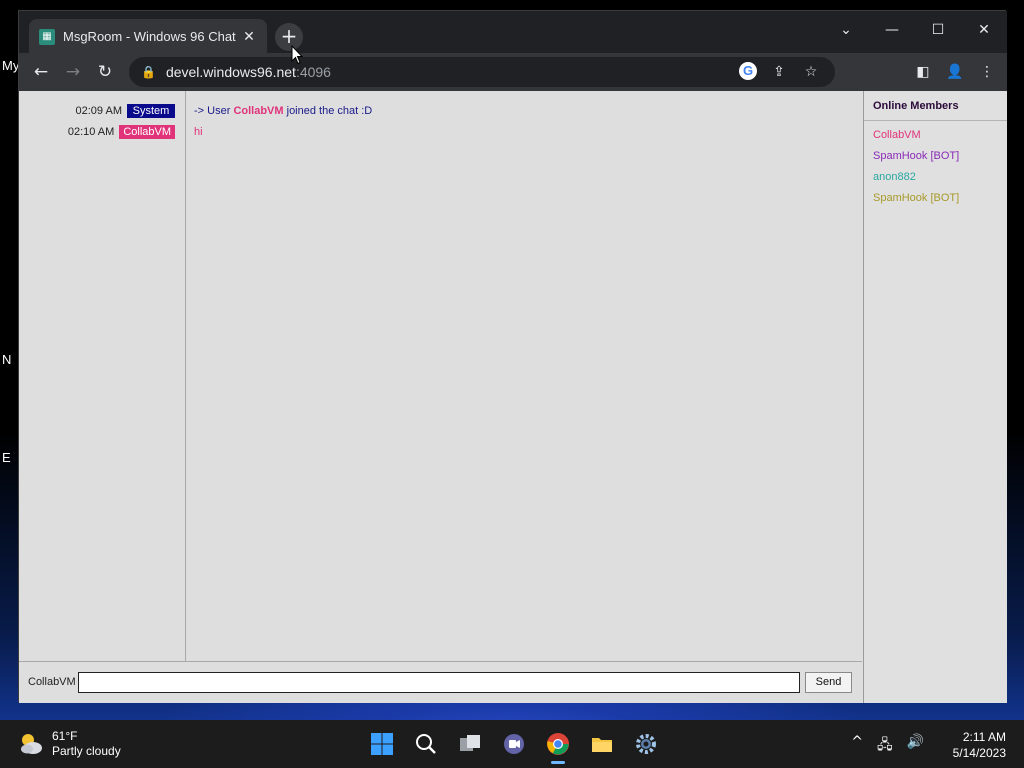 This screenshot has width=1024, height=768. What do you see at coordinates (148, 72) in the screenshot?
I see `lock-icon: 🔒` at bounding box center [148, 72].